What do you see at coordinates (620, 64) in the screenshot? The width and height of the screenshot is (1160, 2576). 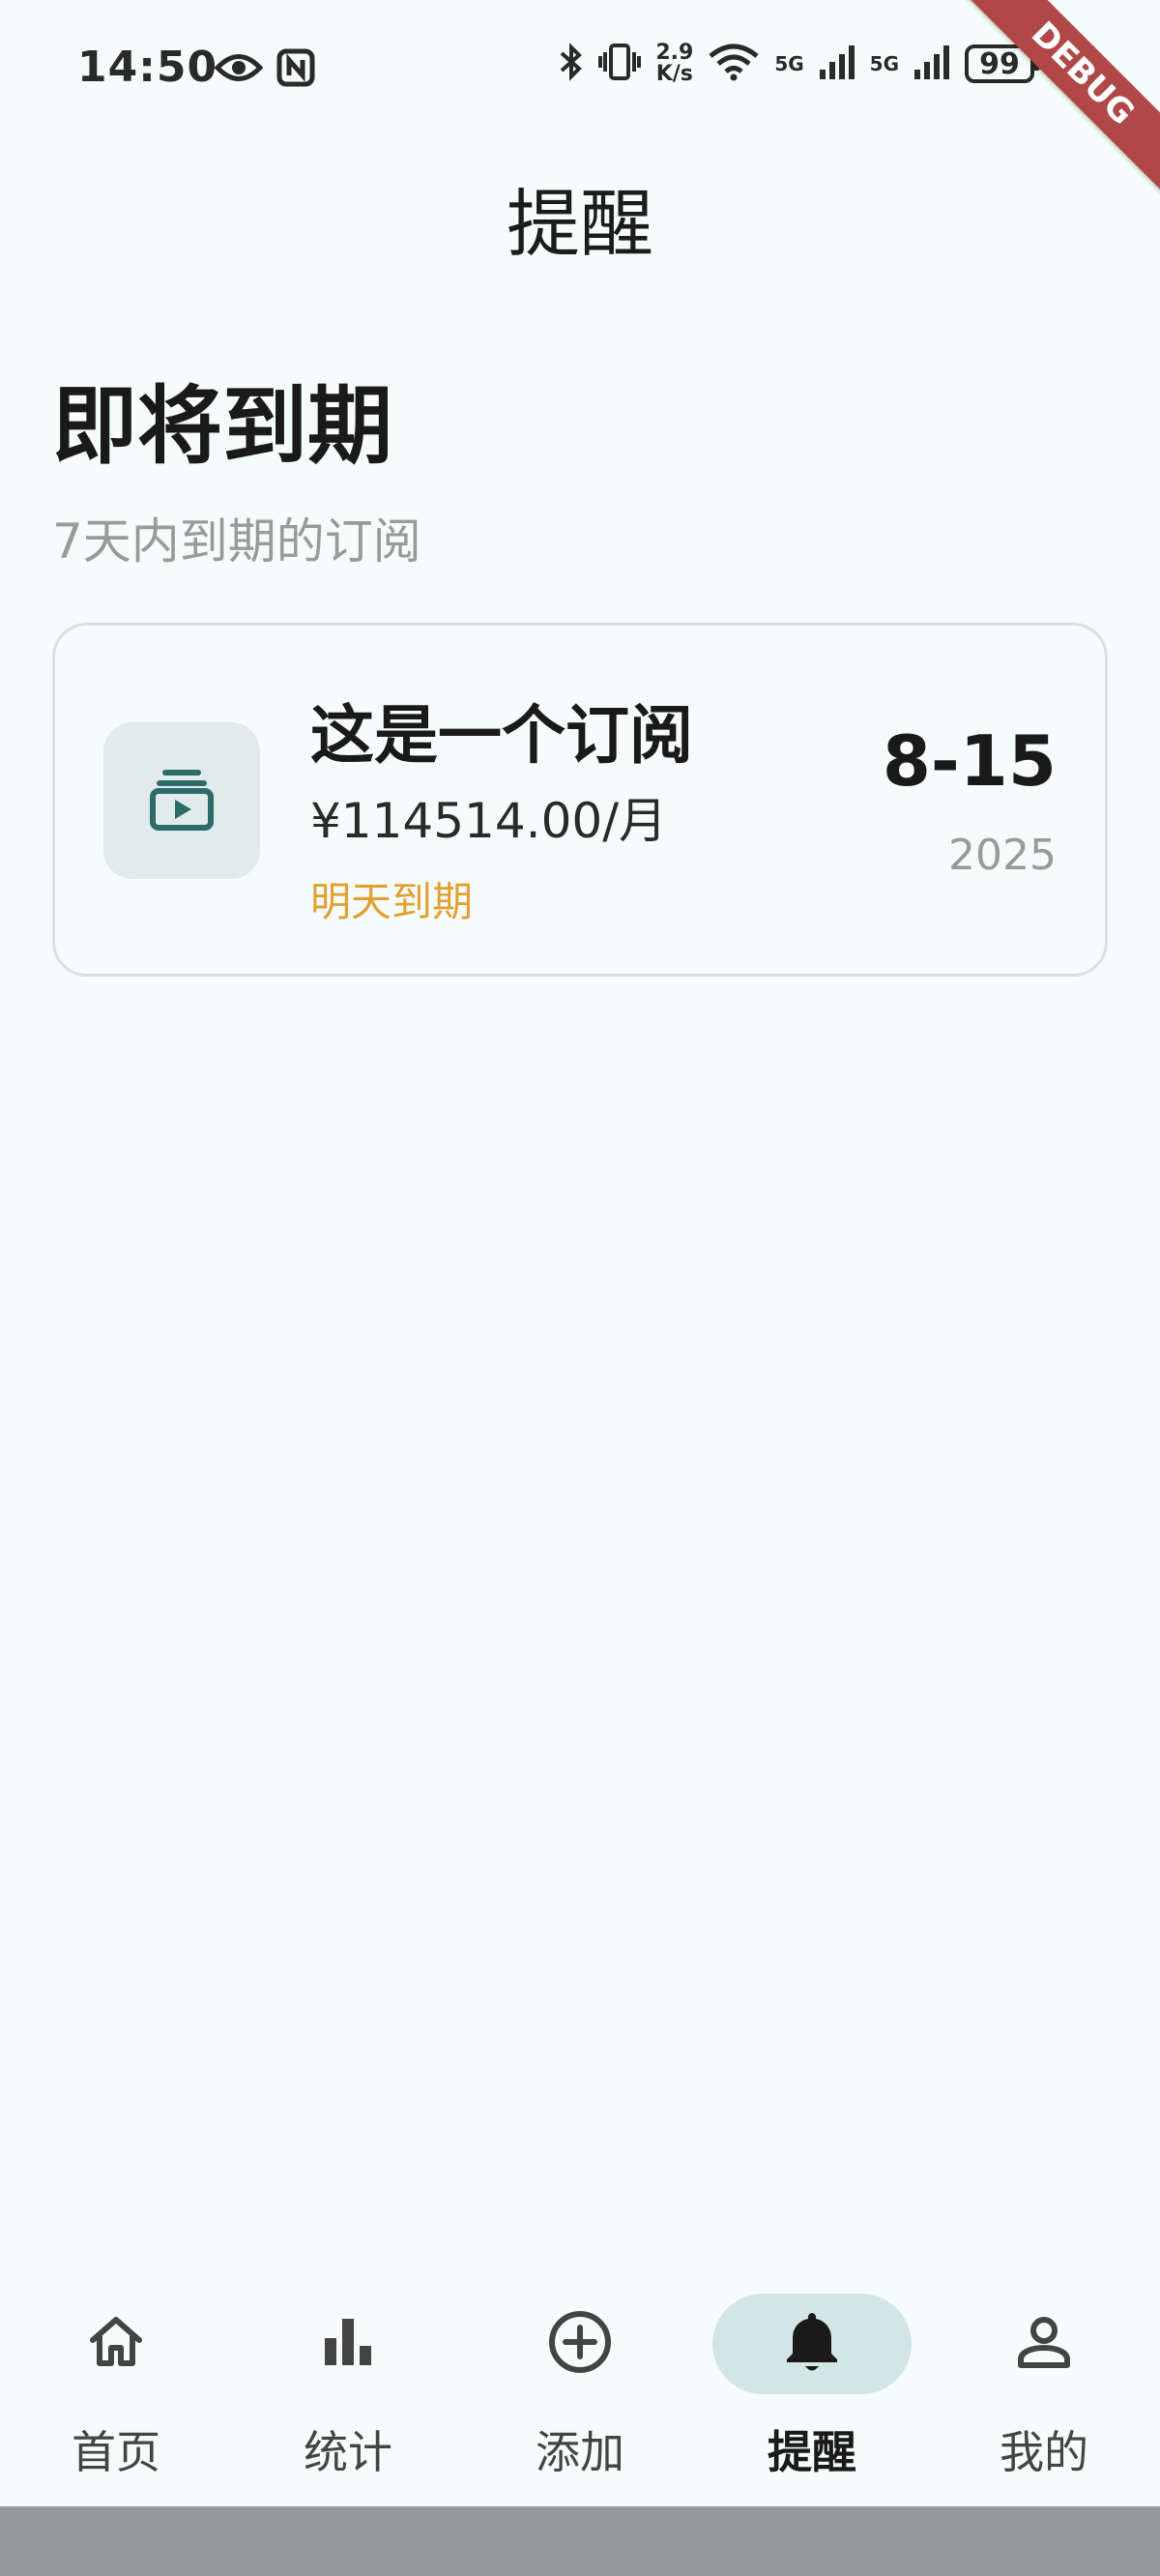 I see `vibrate-icon` at bounding box center [620, 64].